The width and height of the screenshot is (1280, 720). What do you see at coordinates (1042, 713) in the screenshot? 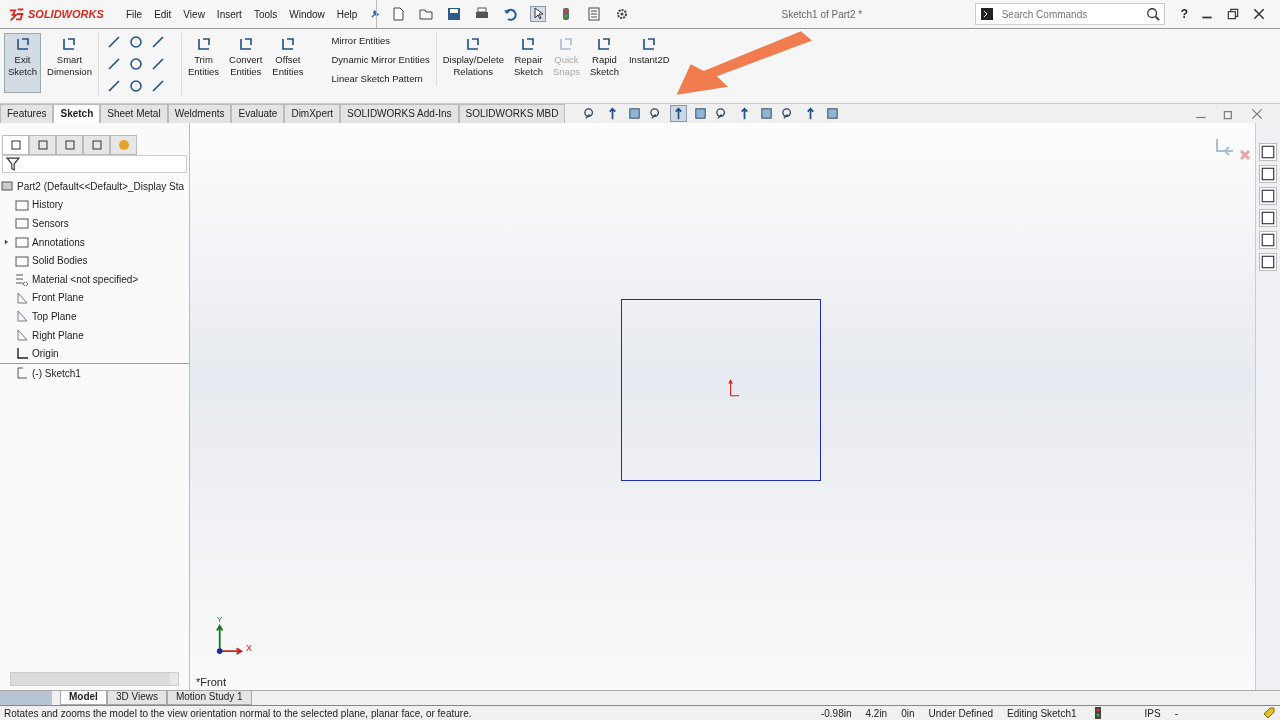
I see `status-field: Editing Sketch1` at bounding box center [1042, 713].